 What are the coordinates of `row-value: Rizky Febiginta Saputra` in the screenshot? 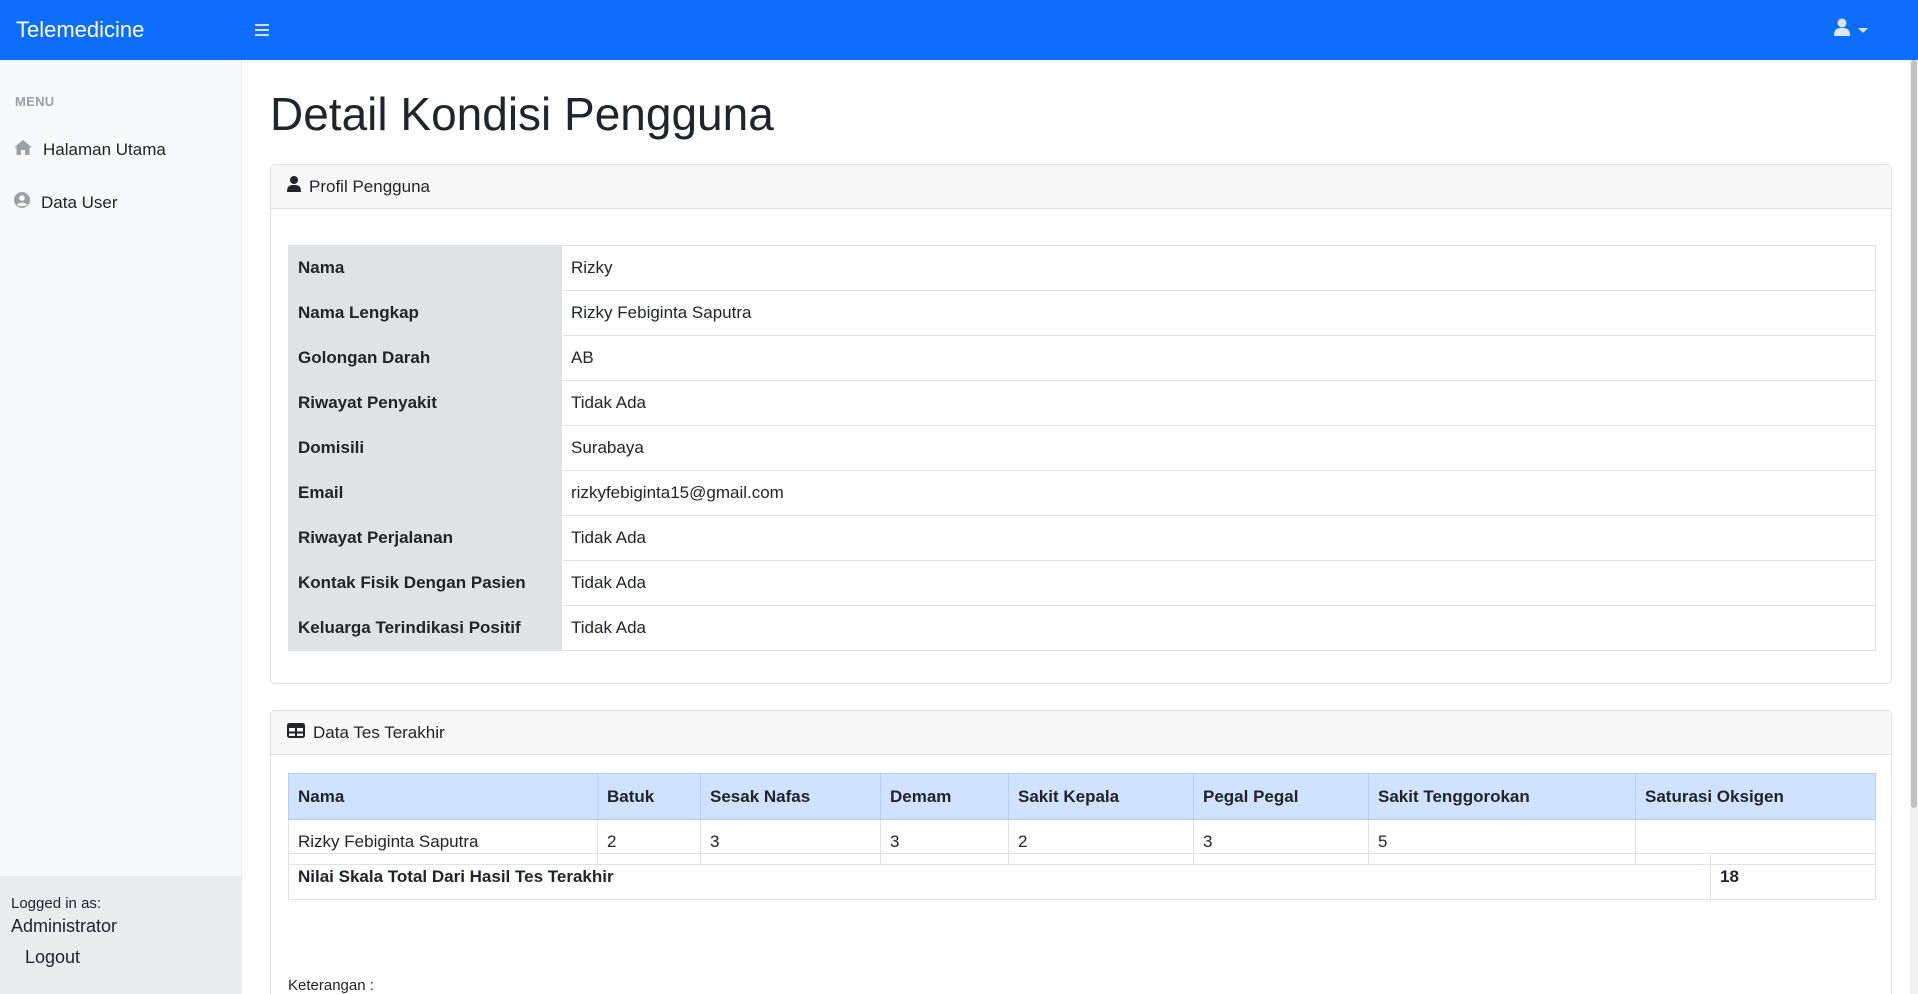 It's located at (1218, 313).